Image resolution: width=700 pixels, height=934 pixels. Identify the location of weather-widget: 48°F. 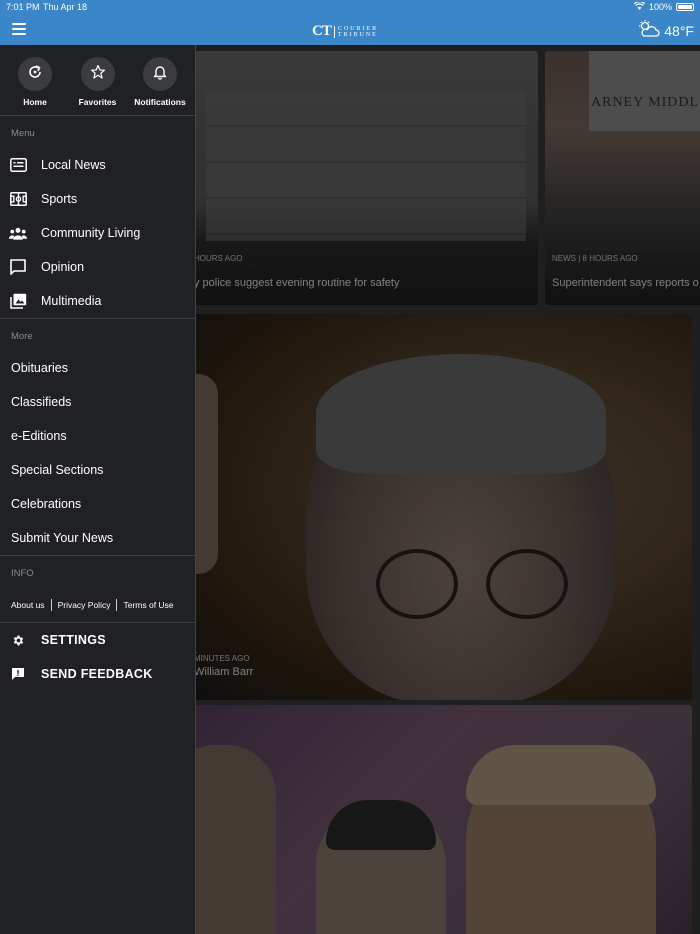
(666, 30).